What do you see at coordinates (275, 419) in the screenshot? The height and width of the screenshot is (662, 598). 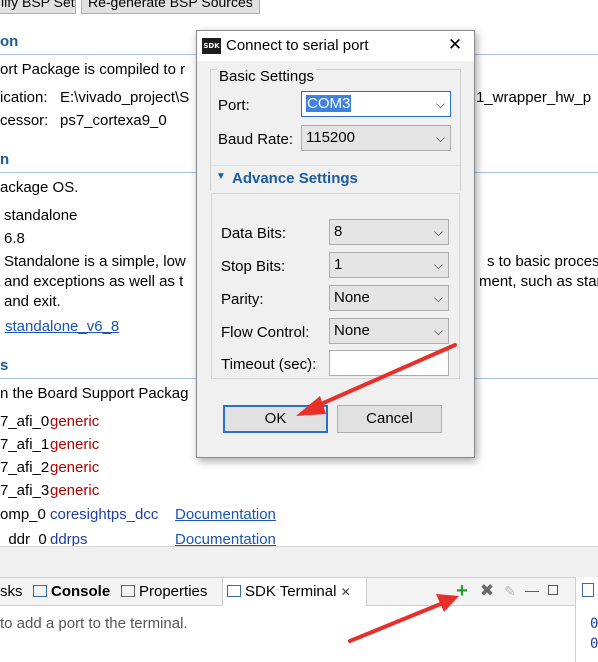 I see `ok-button: OK` at bounding box center [275, 419].